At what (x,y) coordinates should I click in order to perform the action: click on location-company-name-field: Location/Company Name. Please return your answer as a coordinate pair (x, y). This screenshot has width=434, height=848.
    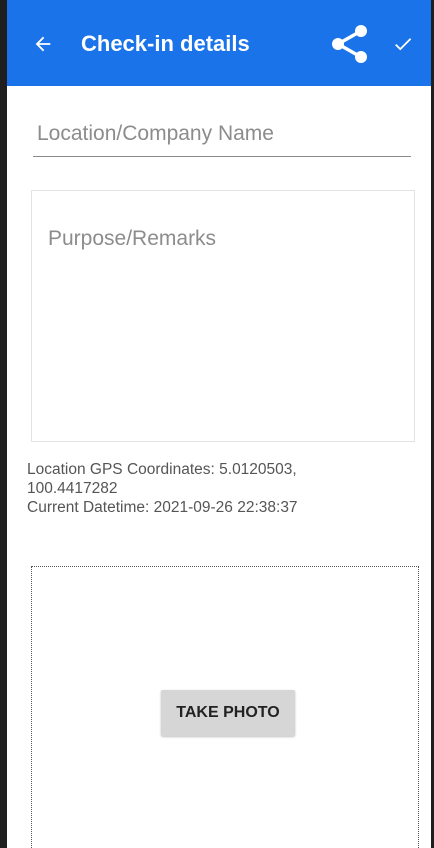
    Looking at the image, I should click on (222, 136).